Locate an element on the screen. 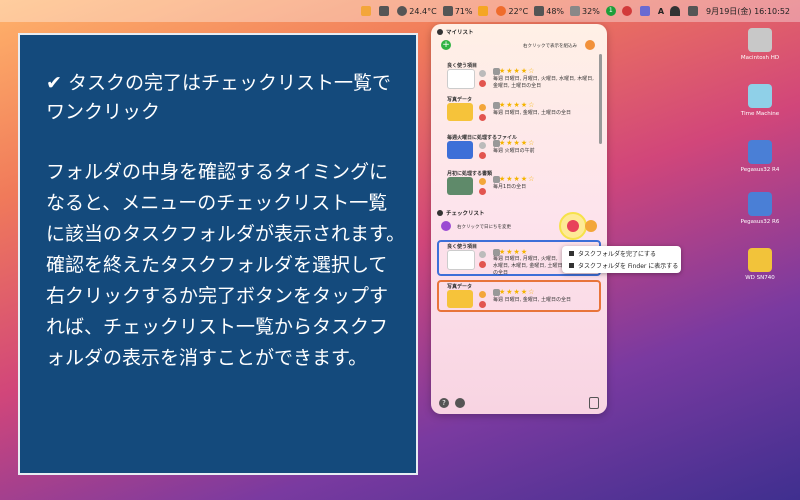 The image size is (800, 500). cloud-icon is located at coordinates (402, 11).